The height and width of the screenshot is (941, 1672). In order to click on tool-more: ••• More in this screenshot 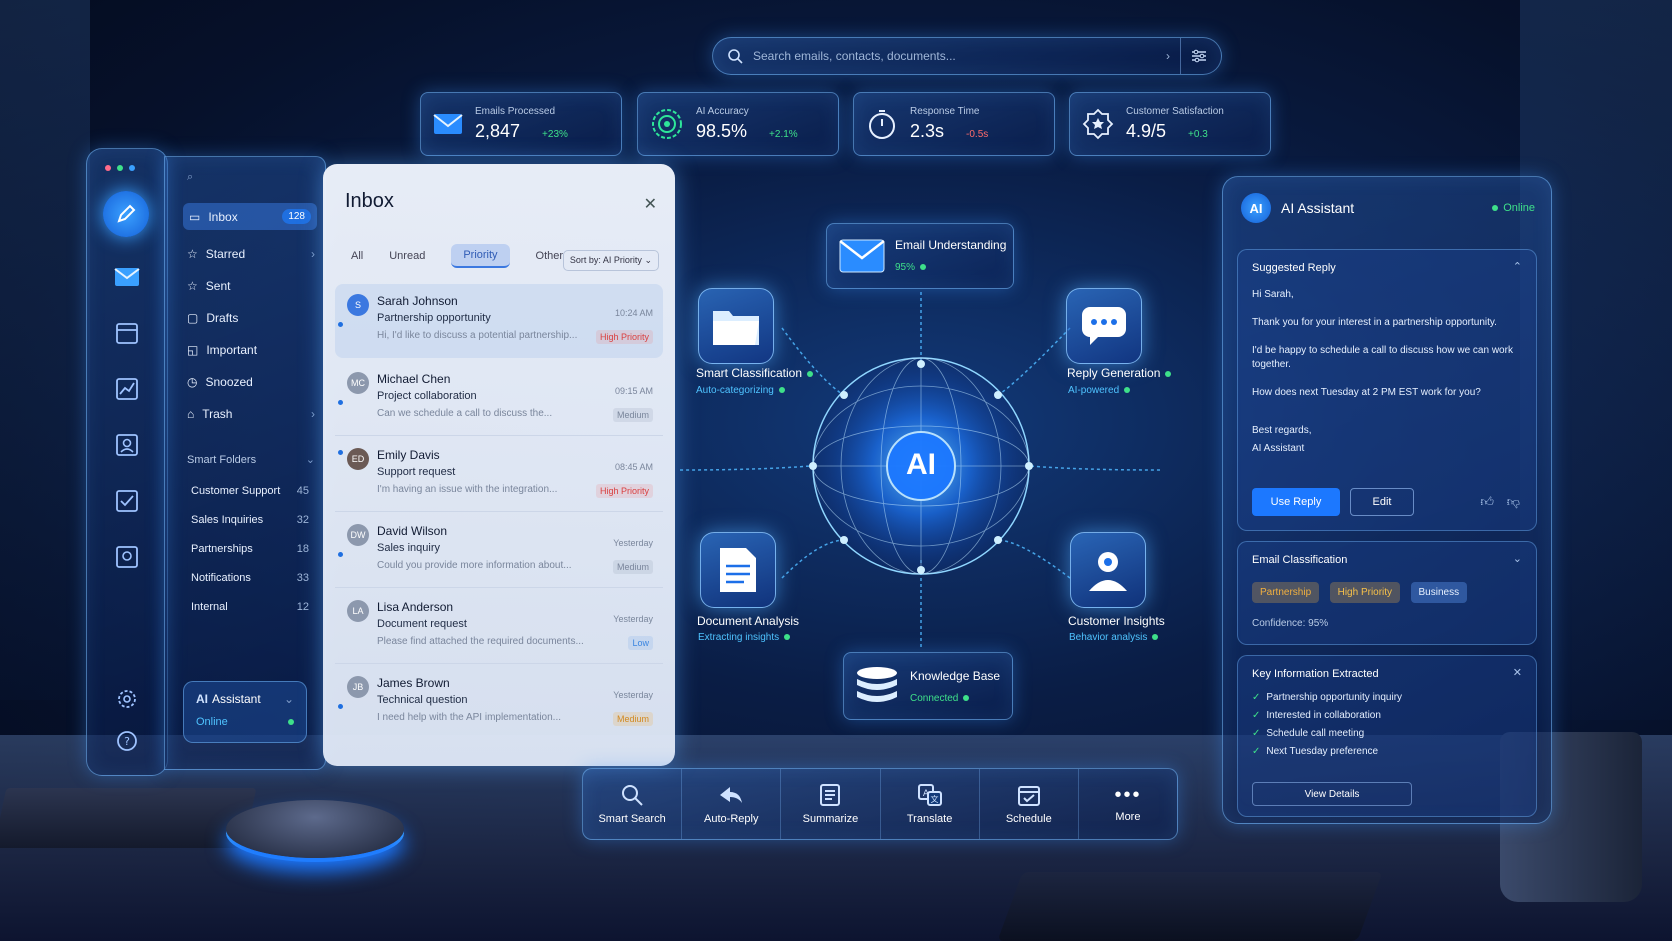, I will do `click(1128, 804)`.